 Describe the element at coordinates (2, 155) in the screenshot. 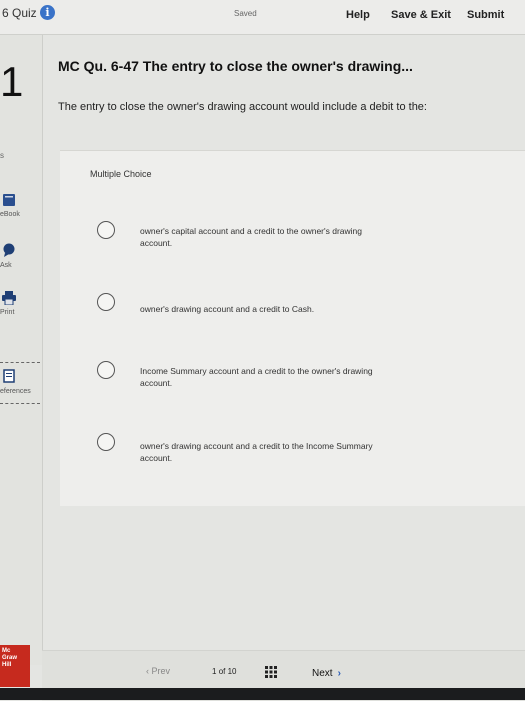

I see `score-fragment: s` at that location.